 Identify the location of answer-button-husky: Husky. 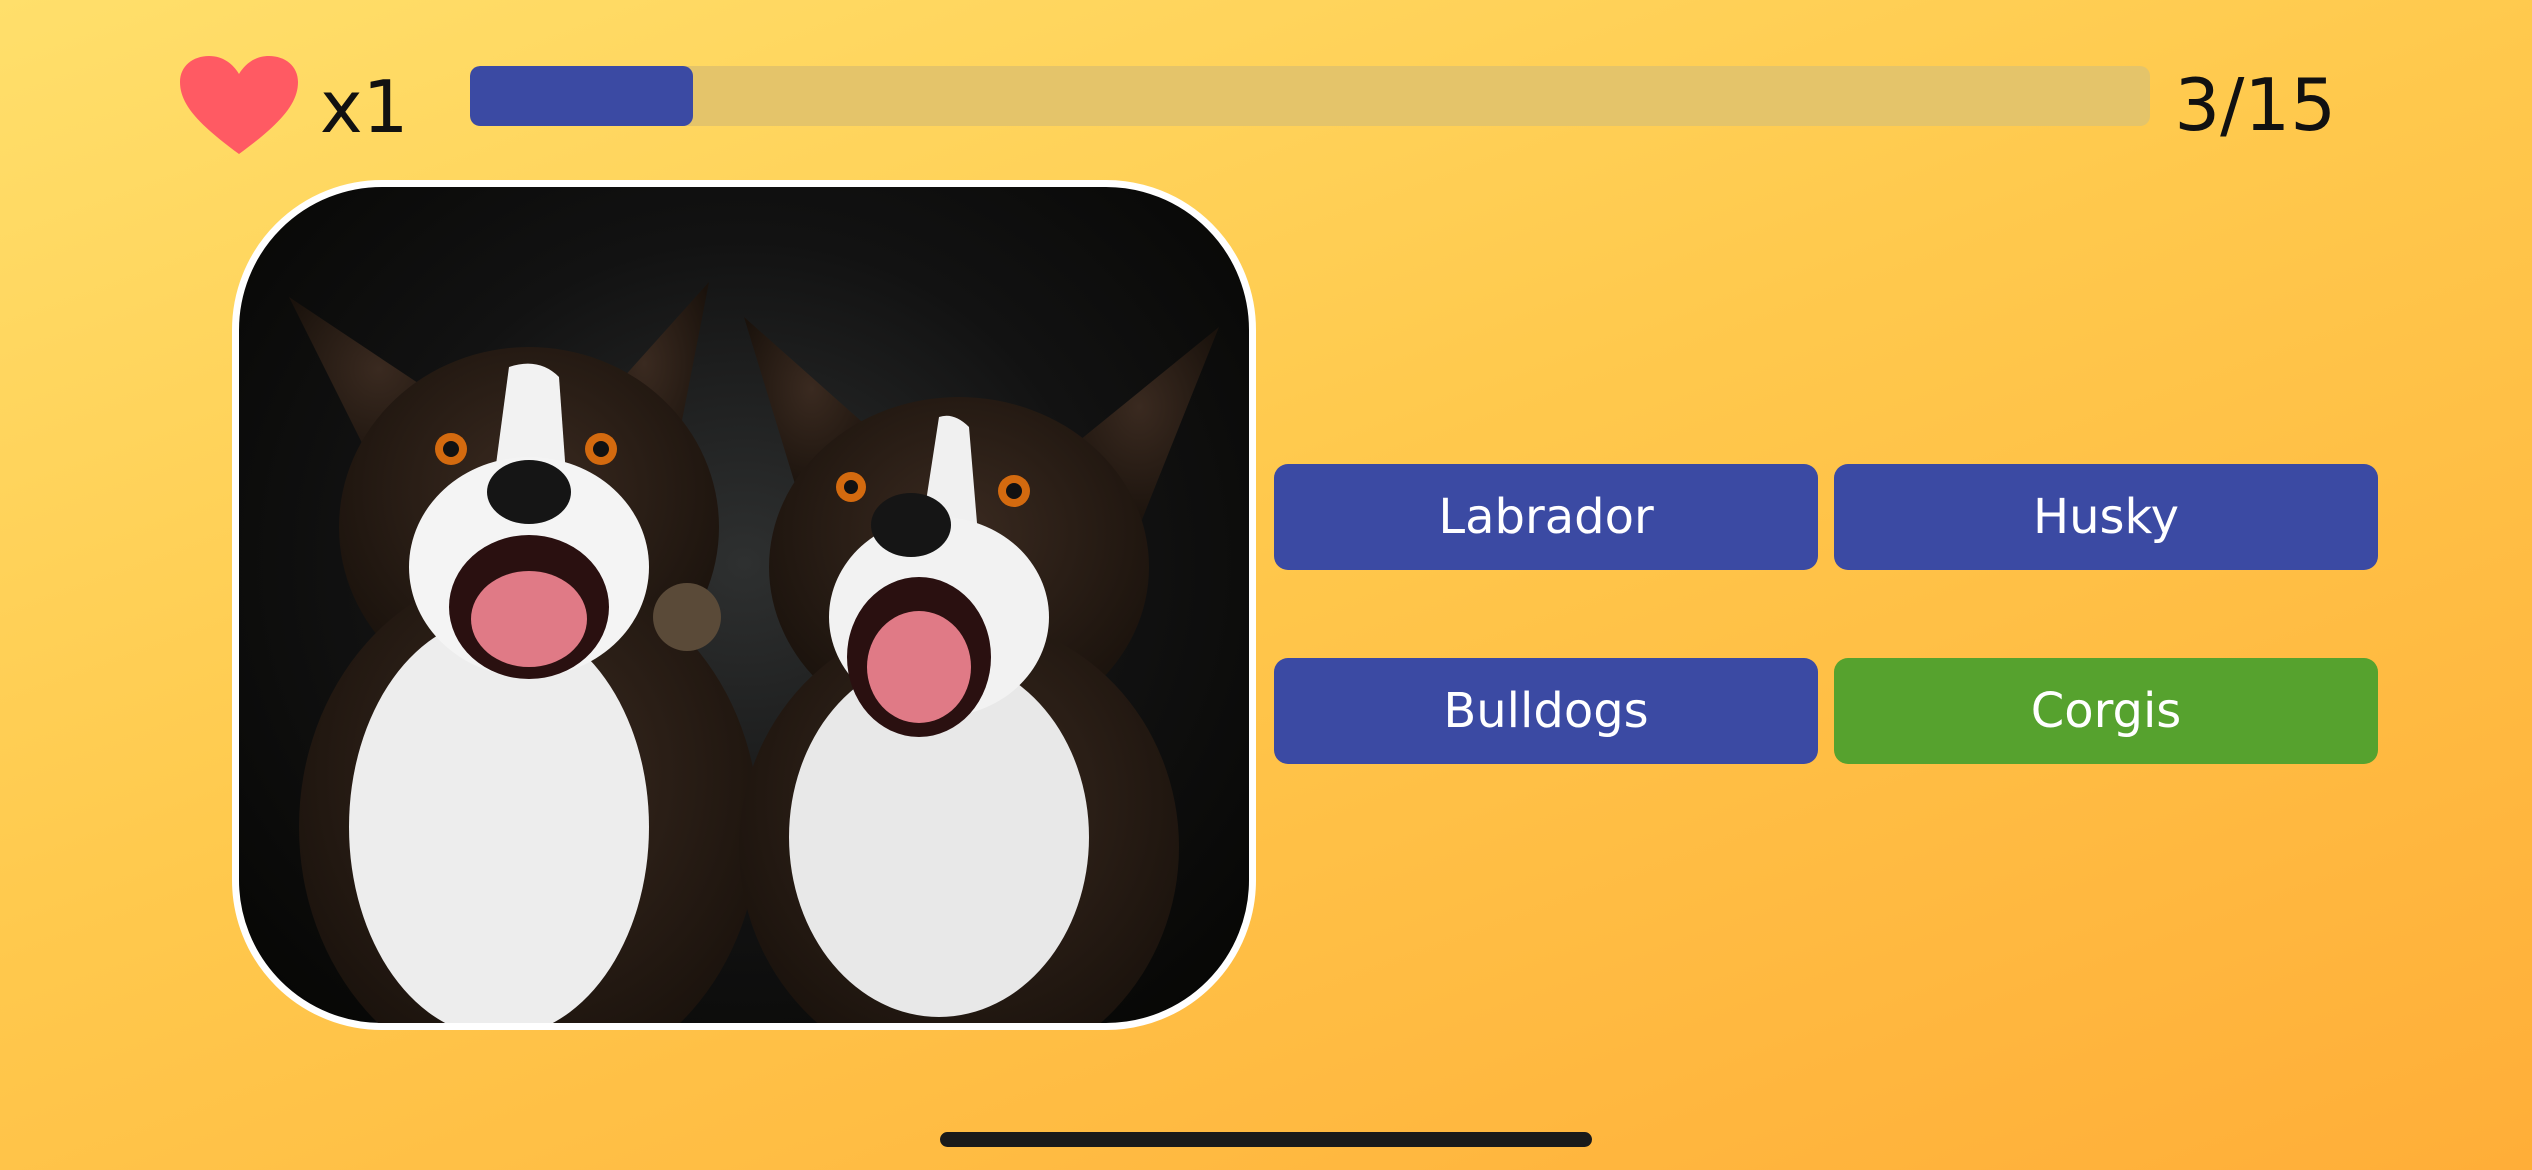
(2106, 517).